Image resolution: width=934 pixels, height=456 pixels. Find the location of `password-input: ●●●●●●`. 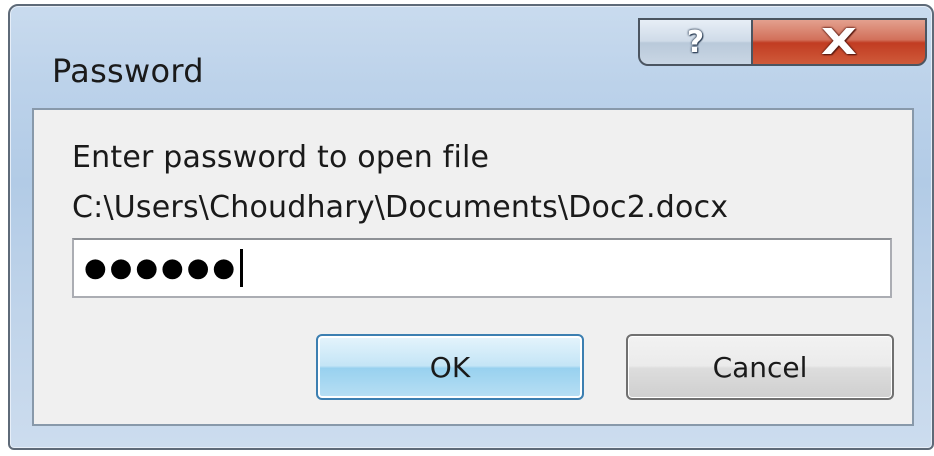

password-input: ●●●●●● is located at coordinates (482, 268).